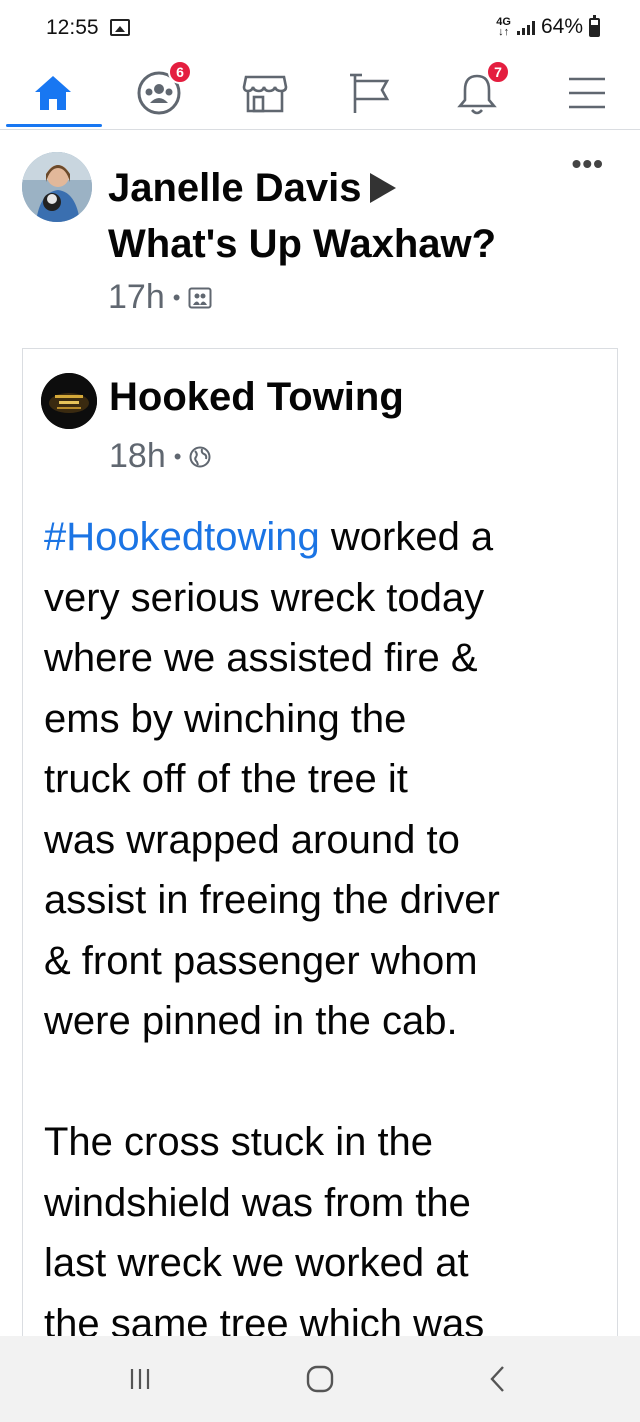 This screenshot has height=1422, width=640. I want to click on tab-marketplace, so click(265, 92).